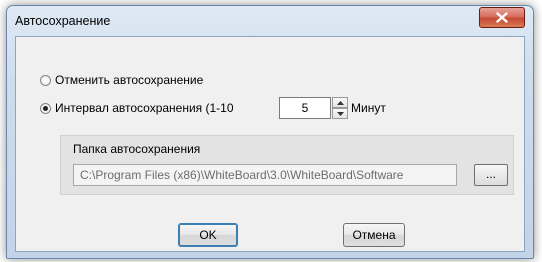 Image resolution: width=542 pixels, height=262 pixels. I want to click on title-bar: Автосохранение, so click(270, 21).